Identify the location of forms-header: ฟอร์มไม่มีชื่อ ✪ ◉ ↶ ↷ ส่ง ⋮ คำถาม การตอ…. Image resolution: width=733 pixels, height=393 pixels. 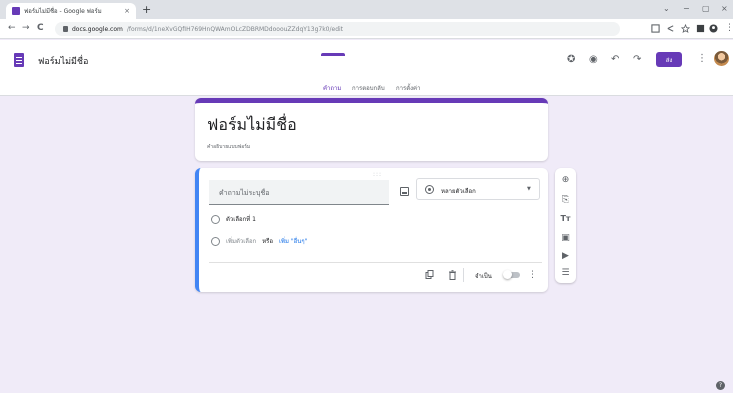
(366, 68).